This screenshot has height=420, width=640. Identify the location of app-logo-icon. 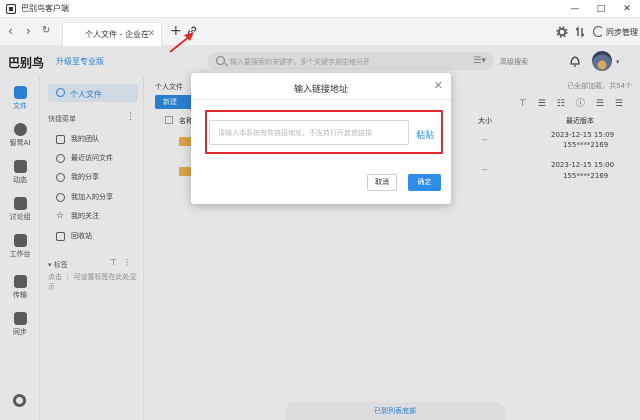
(11, 8).